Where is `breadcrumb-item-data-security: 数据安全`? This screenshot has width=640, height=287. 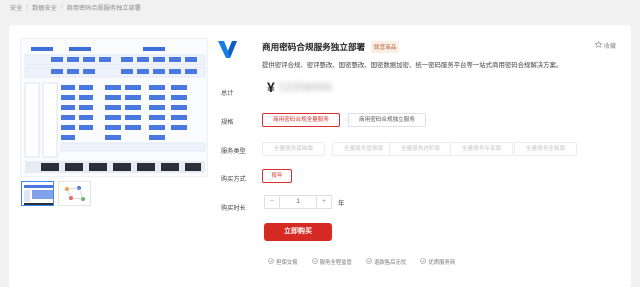
breadcrumb-item-data-security: 数据安全 is located at coordinates (44, 7).